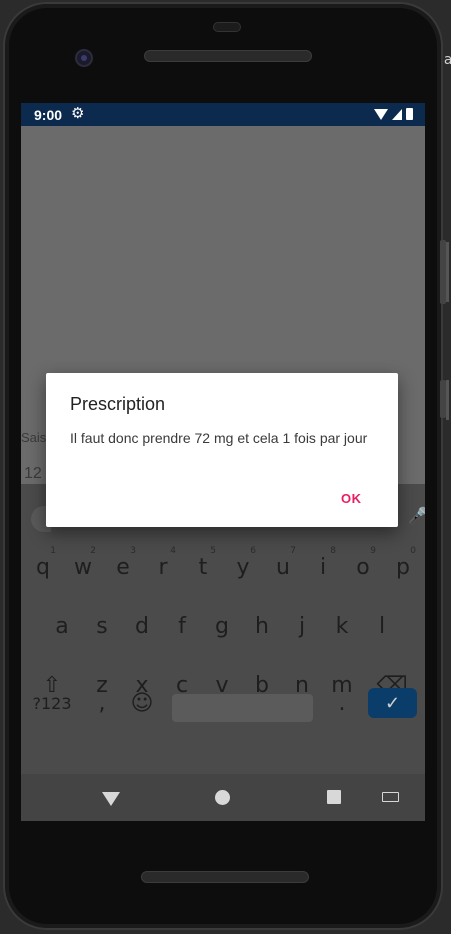 The image size is (451, 934). I want to click on key-g: g, so click(222, 626).